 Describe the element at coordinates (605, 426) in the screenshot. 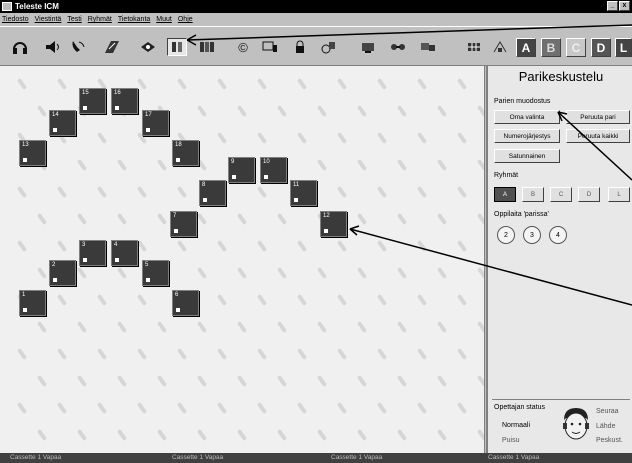

I see `teacher-action-source: Lähde` at that location.